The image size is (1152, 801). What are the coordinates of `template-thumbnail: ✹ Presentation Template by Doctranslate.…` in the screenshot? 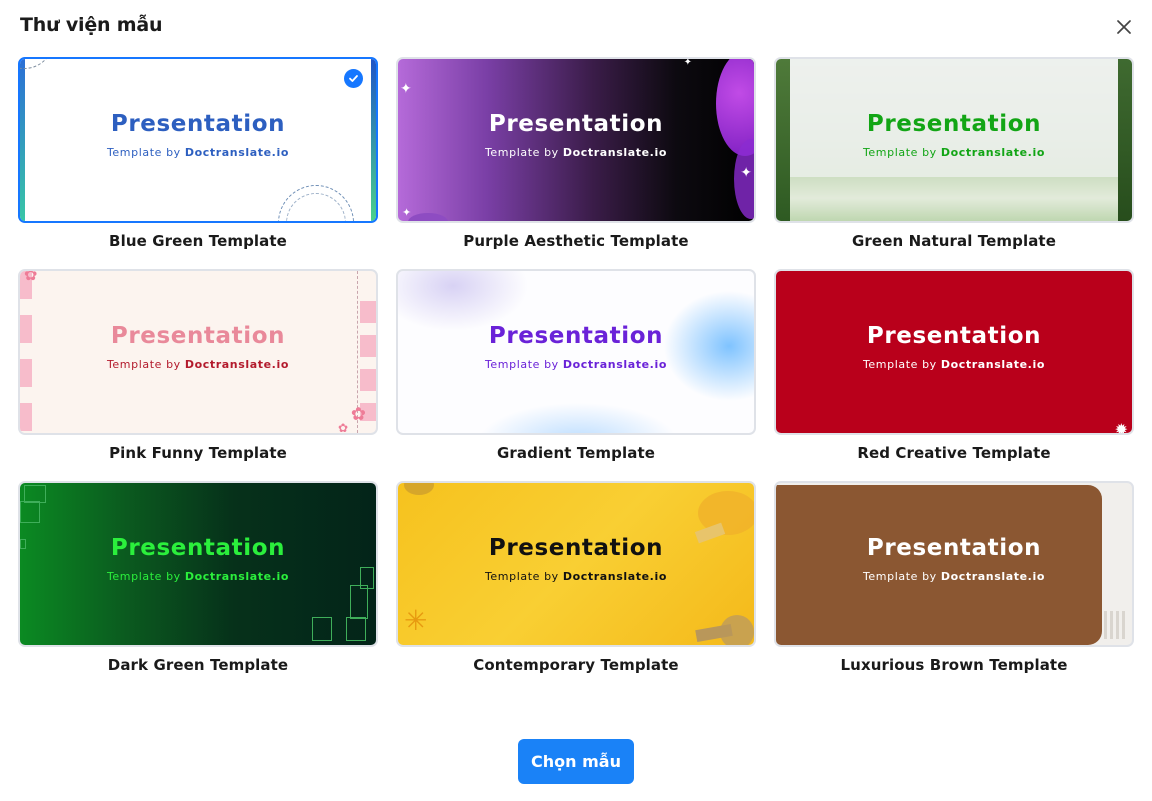 It's located at (954, 352).